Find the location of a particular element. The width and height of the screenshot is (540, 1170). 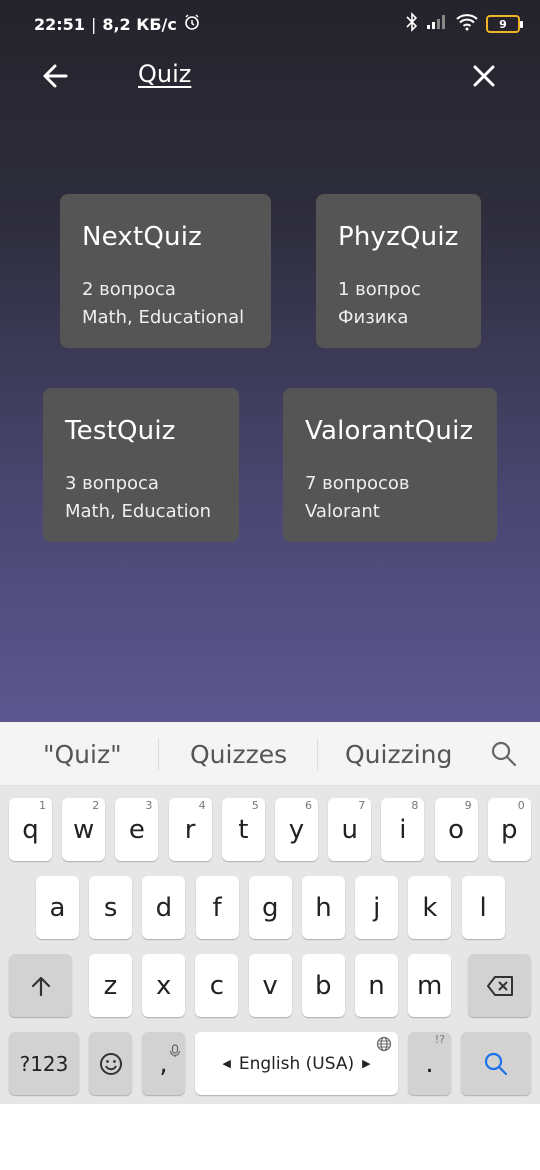

status-left: 22:51 | 8,2 КБ/с is located at coordinates (117, 24).